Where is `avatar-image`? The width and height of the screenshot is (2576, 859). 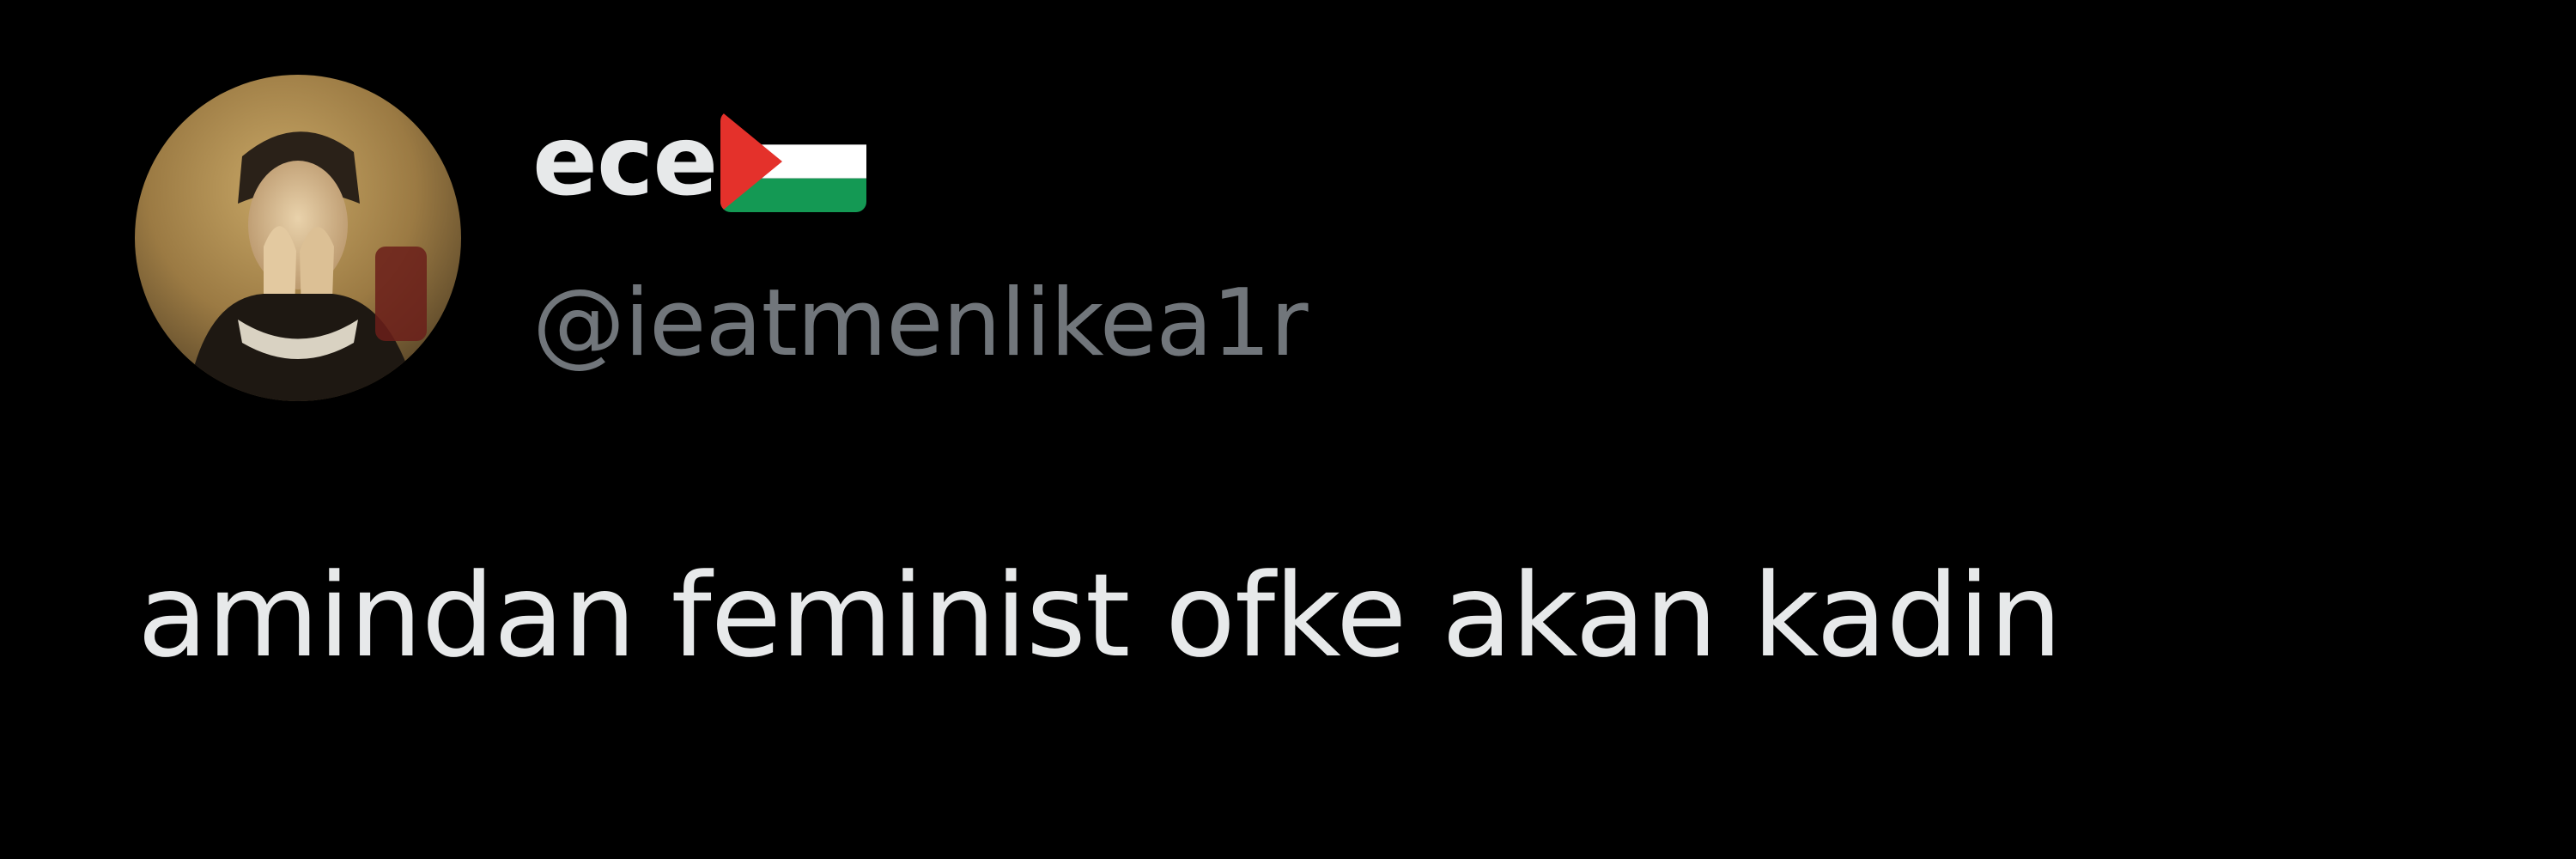
avatar-image is located at coordinates (298, 238).